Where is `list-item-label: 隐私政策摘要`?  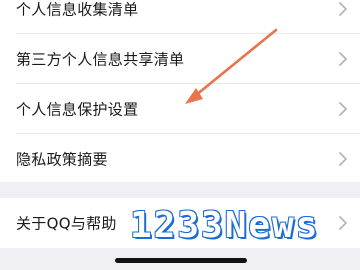
list-item-label: 隐私政策摘要 is located at coordinates (62, 159).